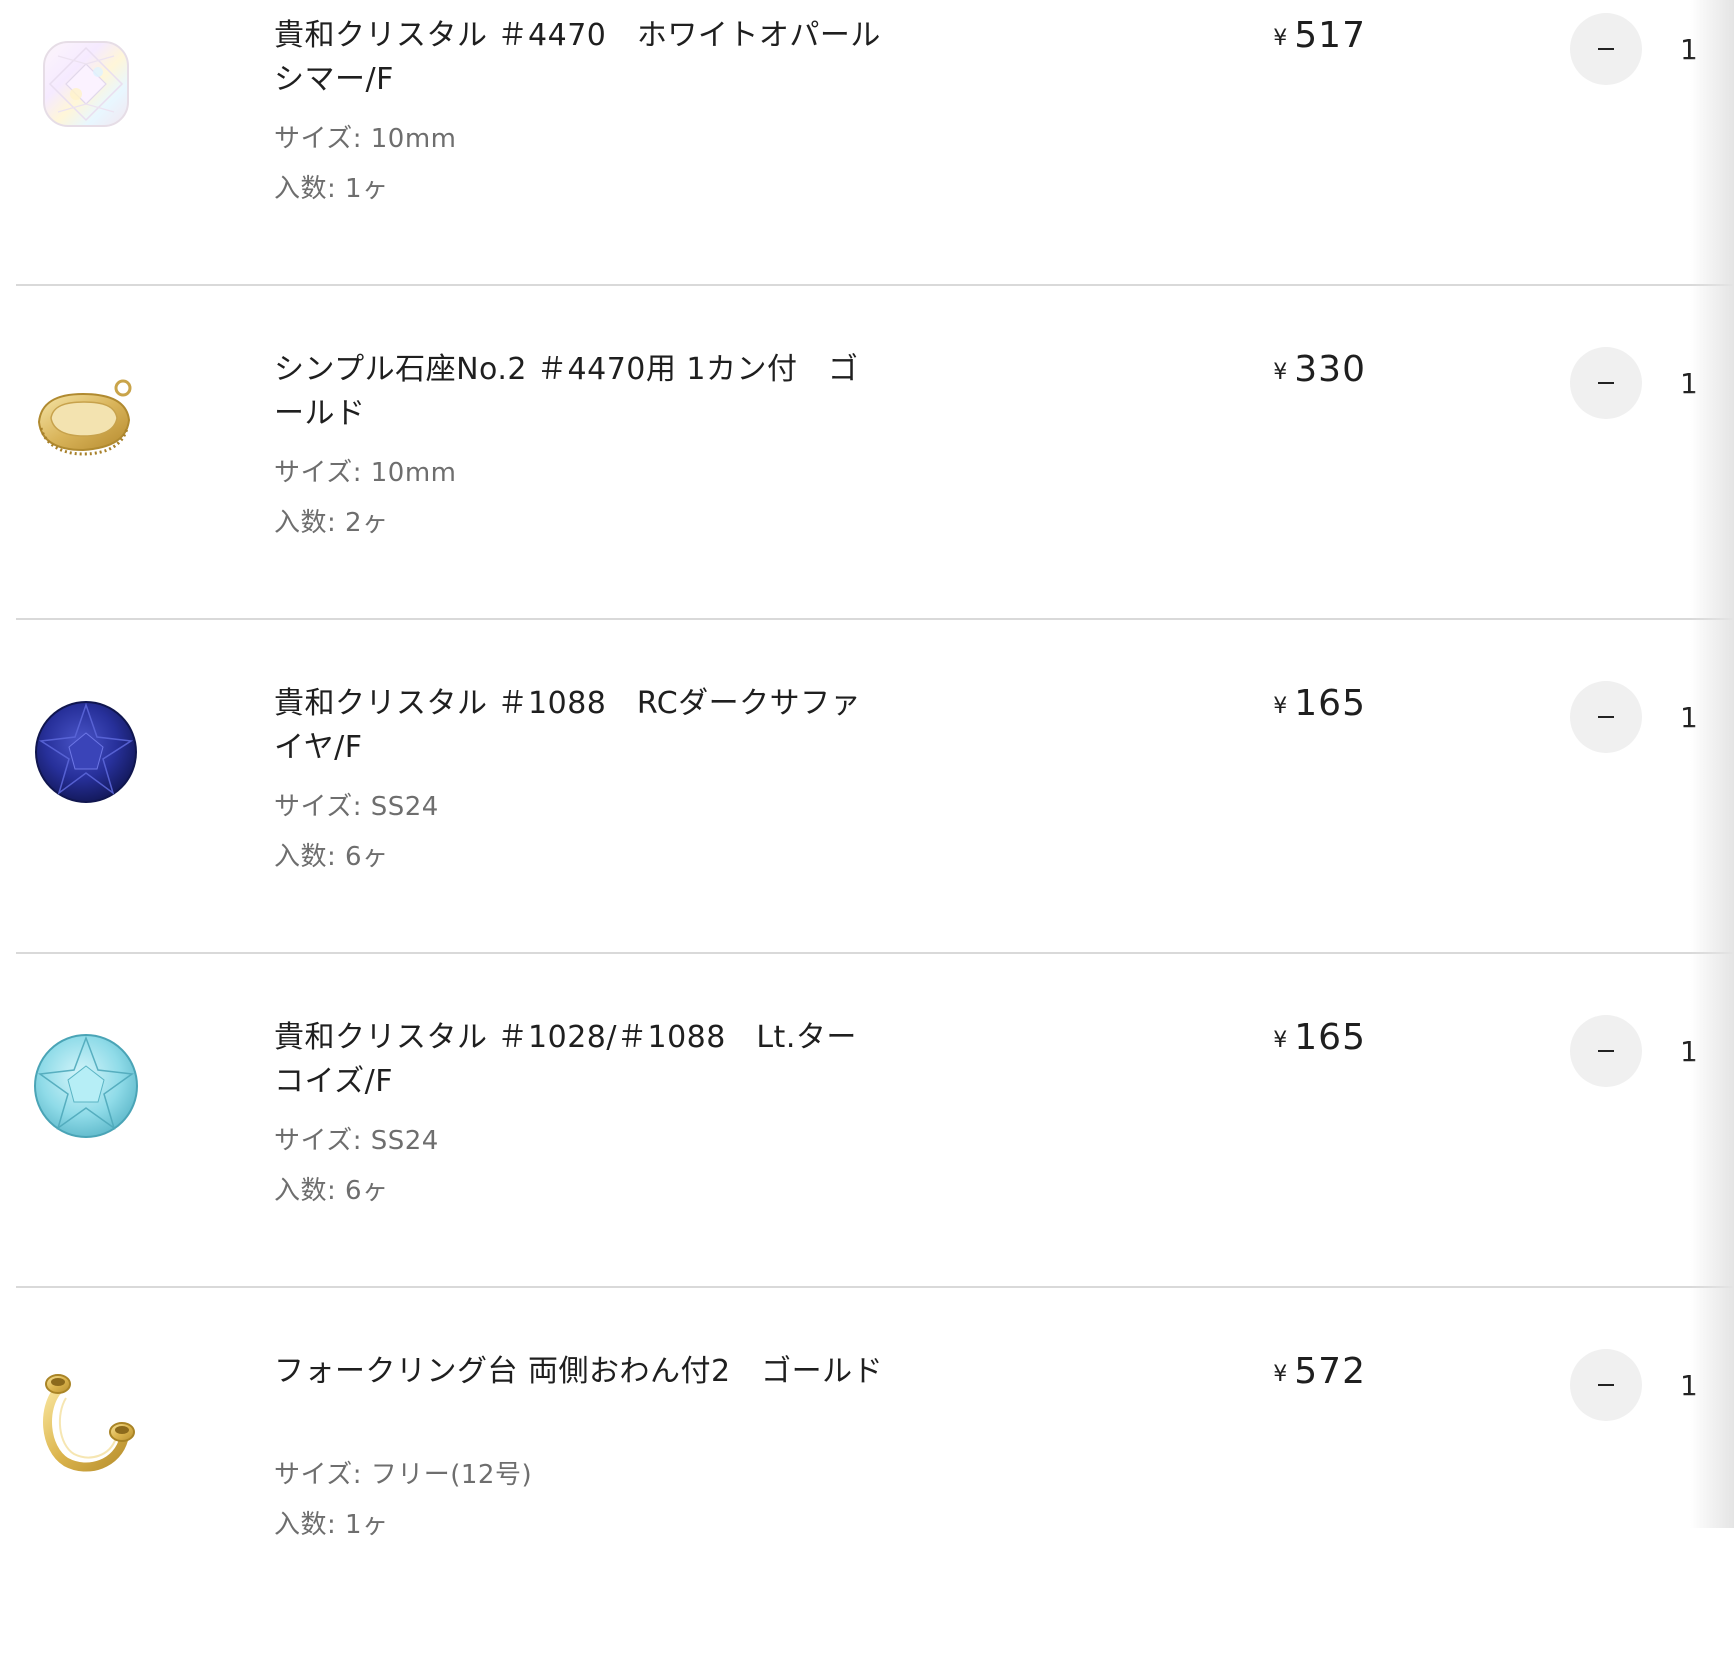 The width and height of the screenshot is (1734, 1670). I want to click on product-name: 貴和クリスタル ＃1088 RCダークサファイヤ/F, so click(579, 726).